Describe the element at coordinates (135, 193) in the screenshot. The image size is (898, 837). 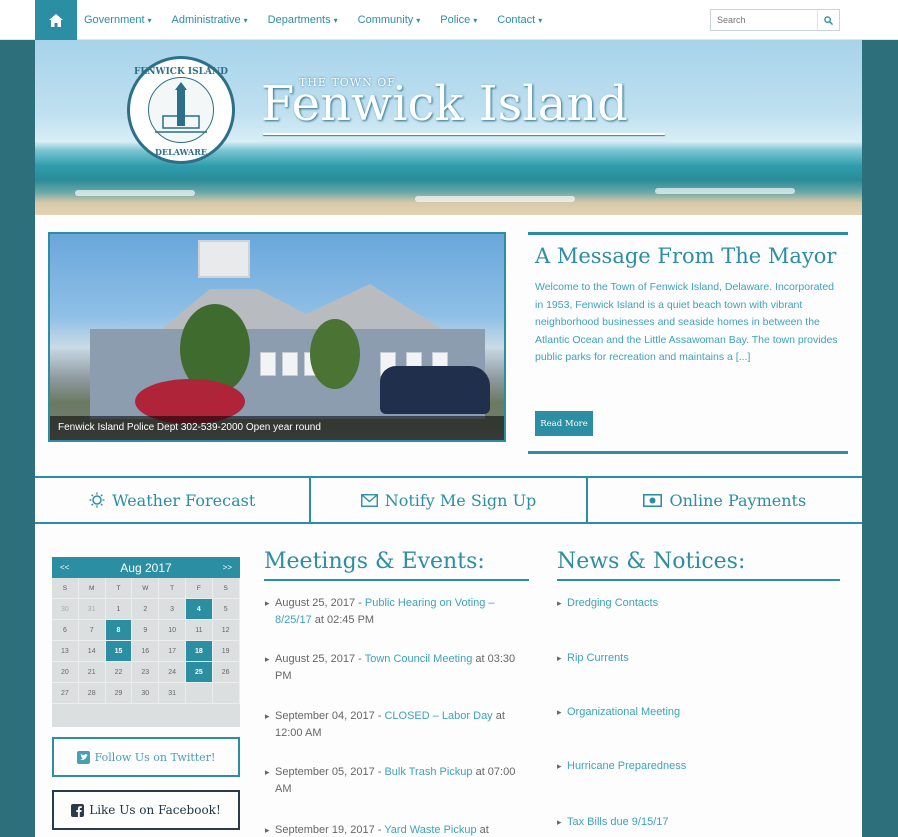
I see `wave-decoration` at that location.